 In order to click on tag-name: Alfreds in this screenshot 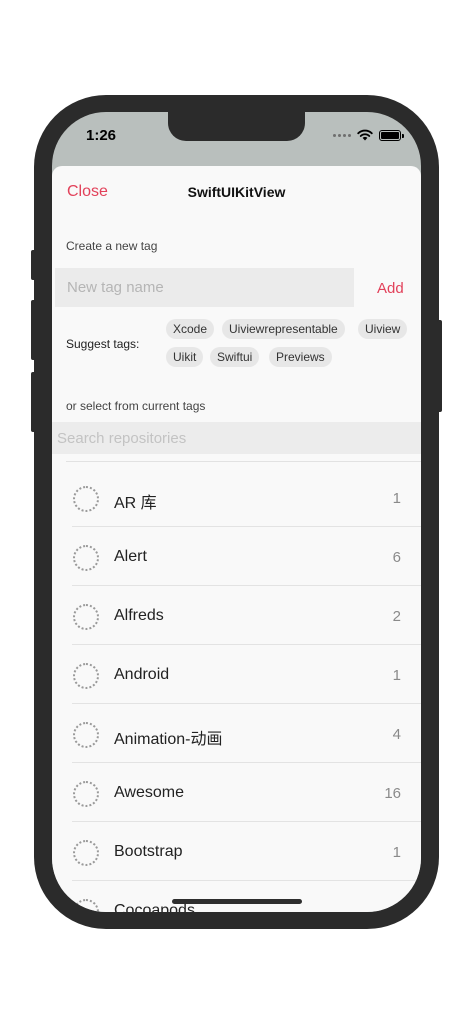, I will do `click(139, 615)`.